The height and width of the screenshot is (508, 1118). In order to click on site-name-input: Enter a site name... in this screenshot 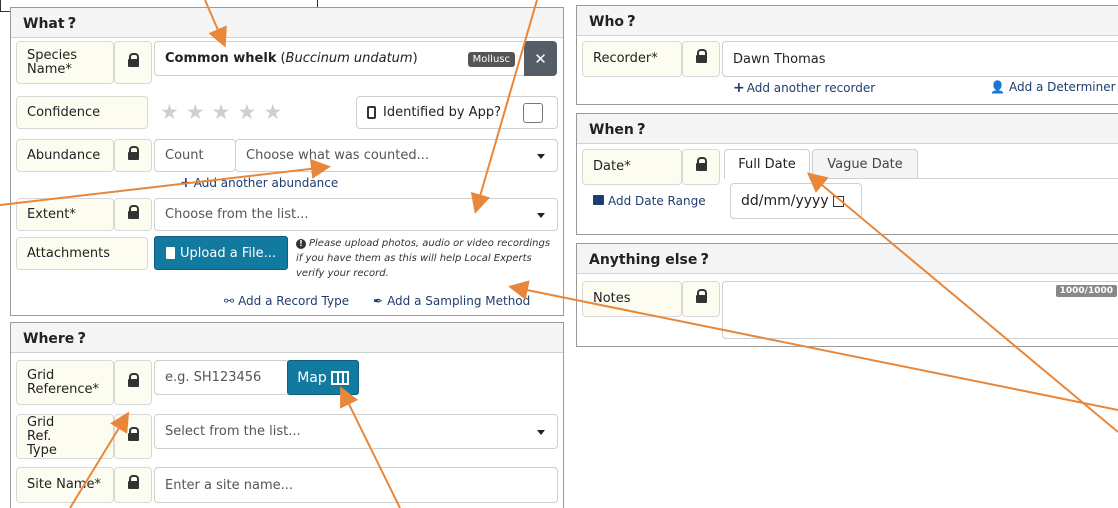, I will do `click(356, 485)`.